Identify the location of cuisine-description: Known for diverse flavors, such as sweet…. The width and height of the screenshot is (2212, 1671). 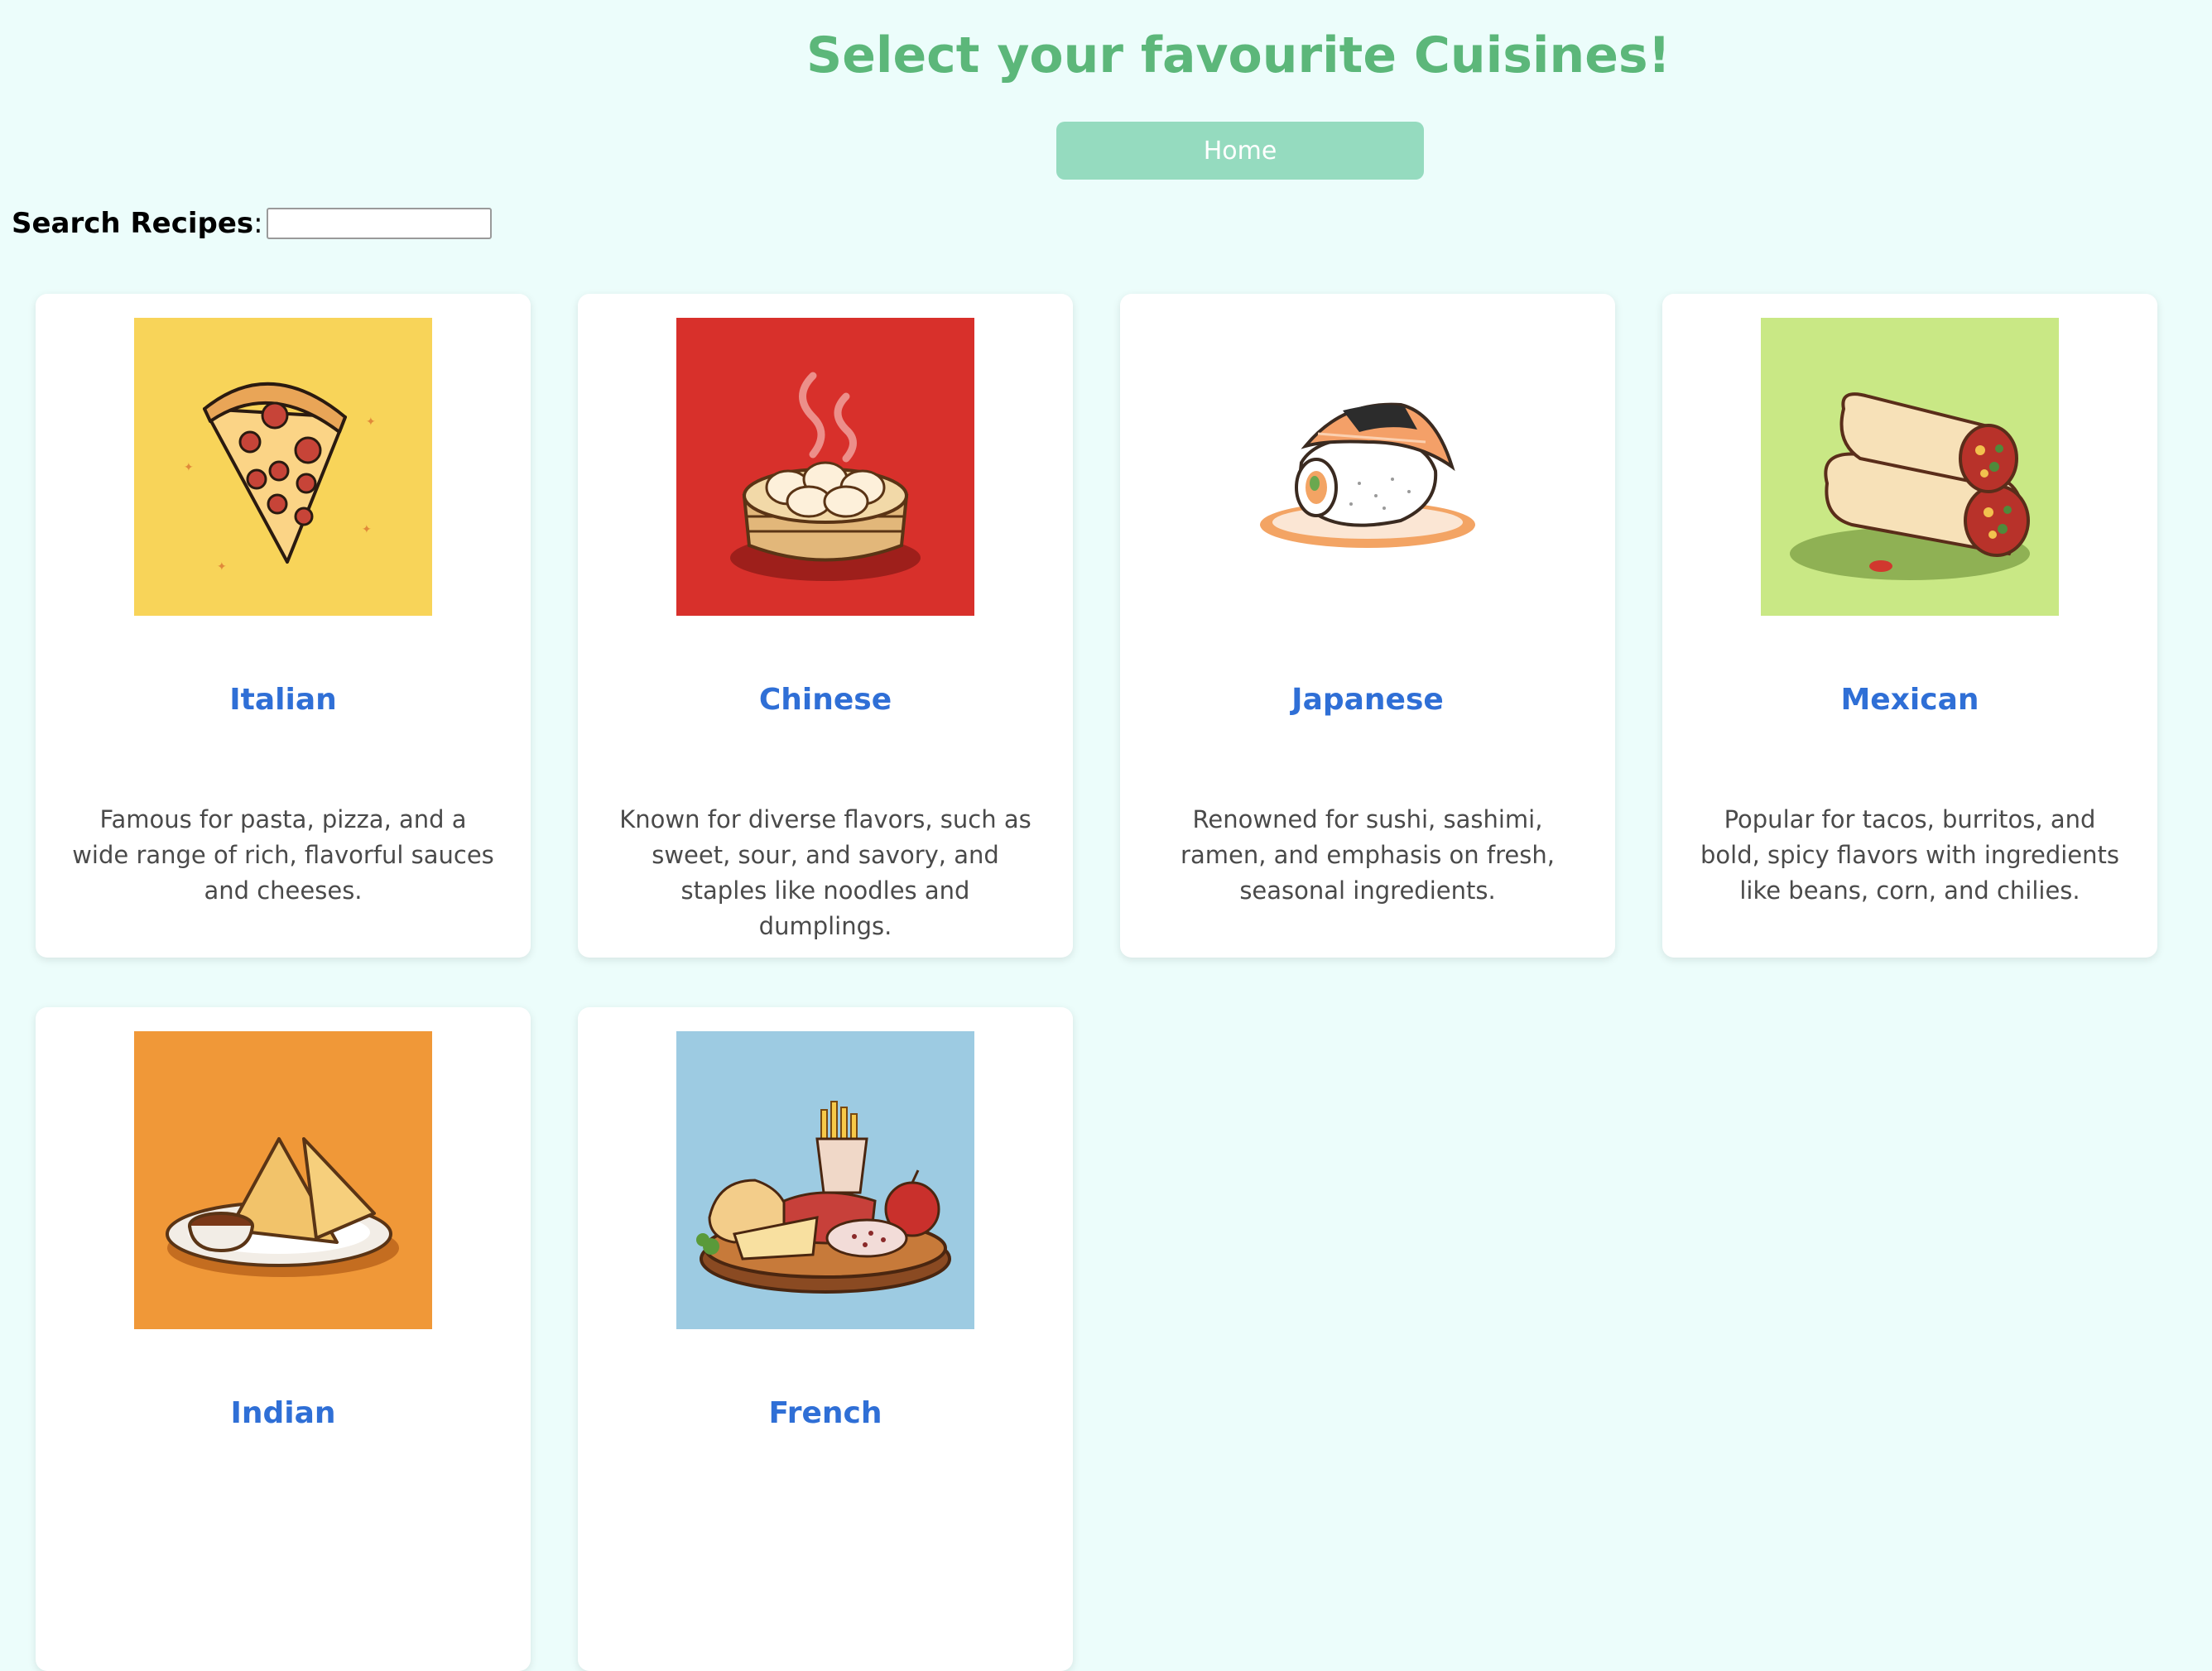
(825, 872).